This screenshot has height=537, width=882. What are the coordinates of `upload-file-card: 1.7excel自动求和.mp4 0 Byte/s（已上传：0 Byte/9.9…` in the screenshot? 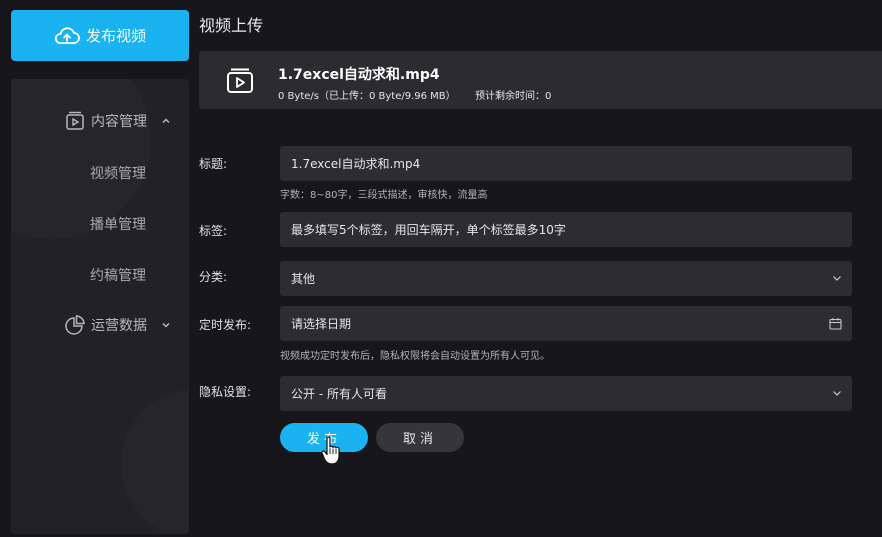 It's located at (540, 80).